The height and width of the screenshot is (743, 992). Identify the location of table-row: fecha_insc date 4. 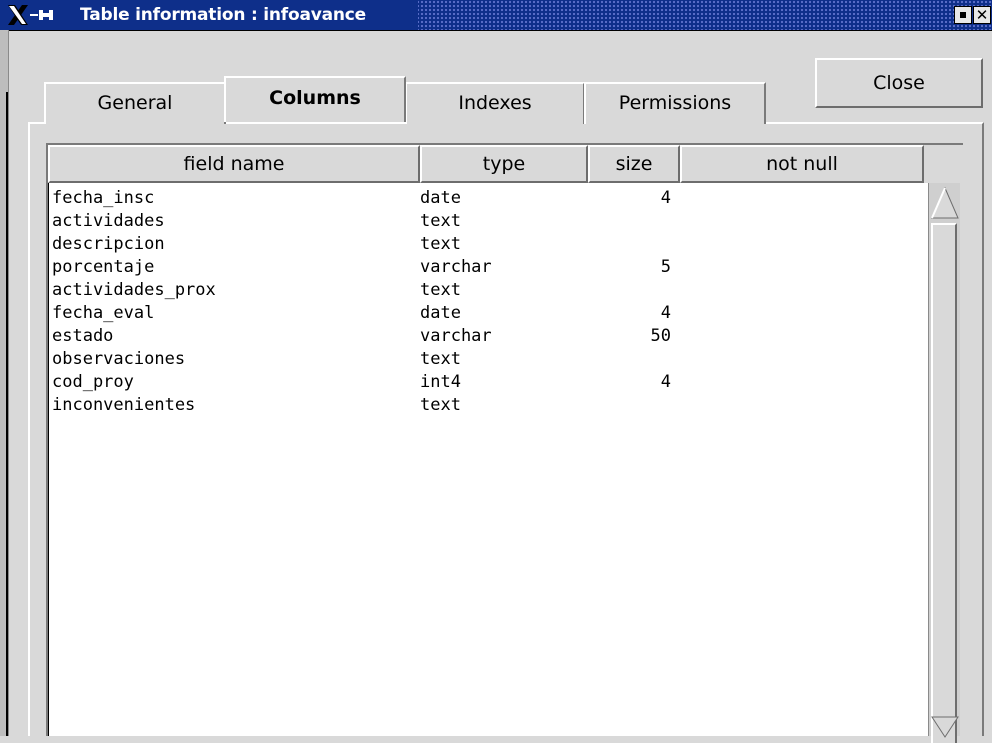
(489, 198).